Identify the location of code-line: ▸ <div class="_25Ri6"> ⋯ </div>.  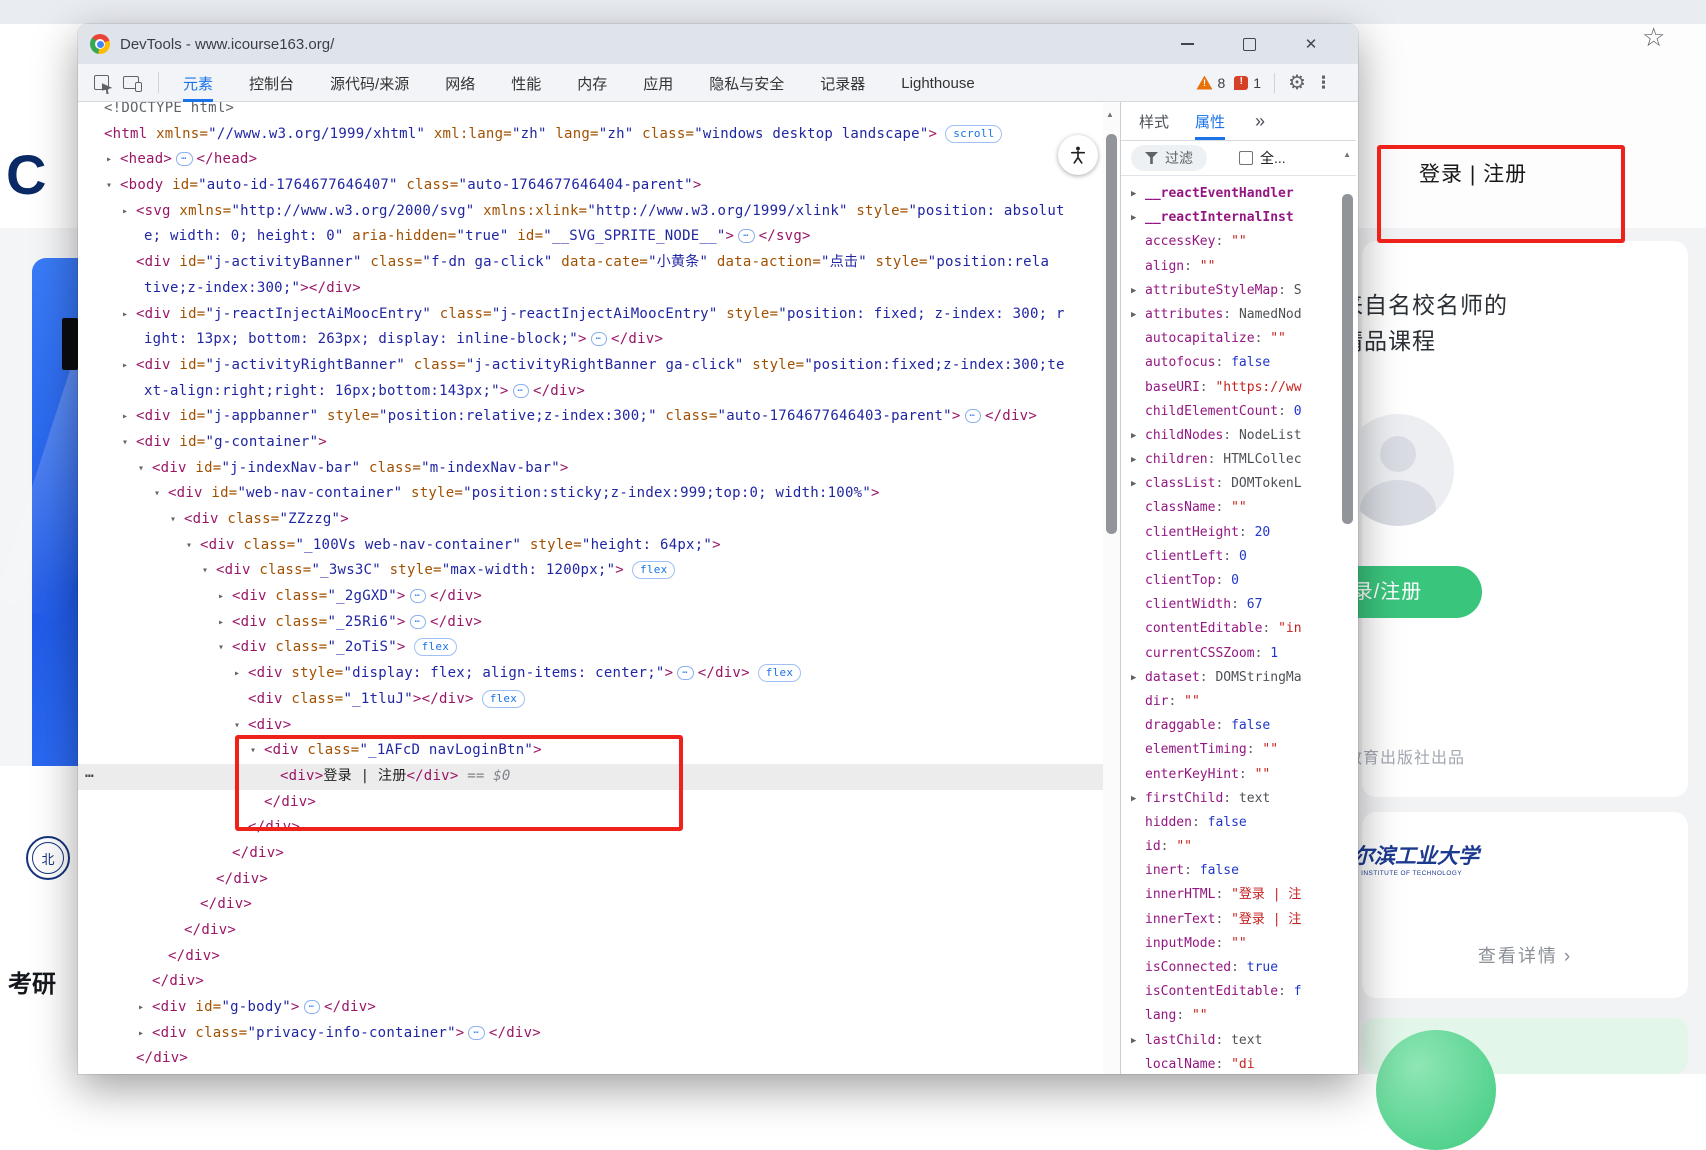
(590, 623).